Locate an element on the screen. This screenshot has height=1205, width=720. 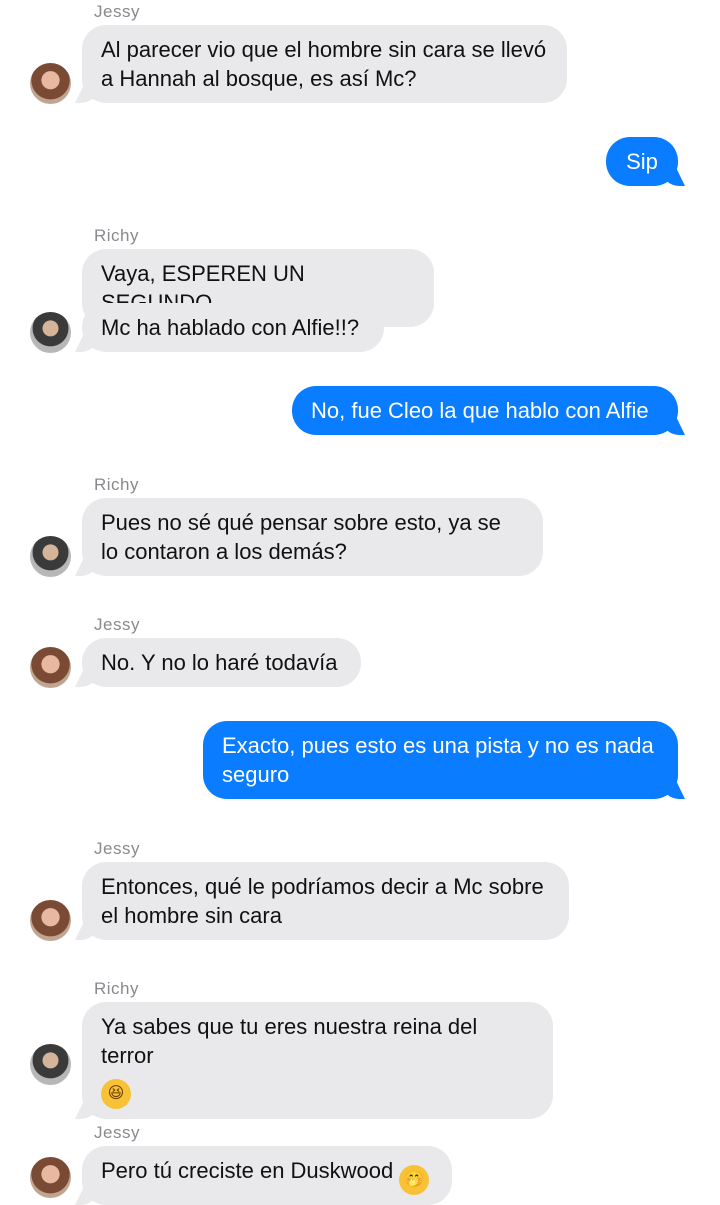
message-text: No. Y no lo haré todavía is located at coordinates (219, 662).